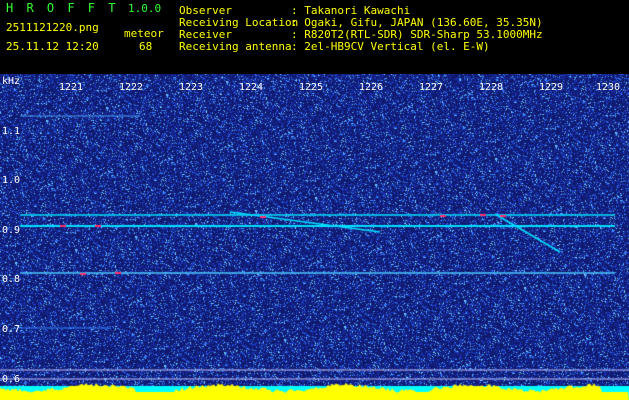 The width and height of the screenshot is (629, 400). I want to click on time-tick-1222: 1222, so click(131, 87).